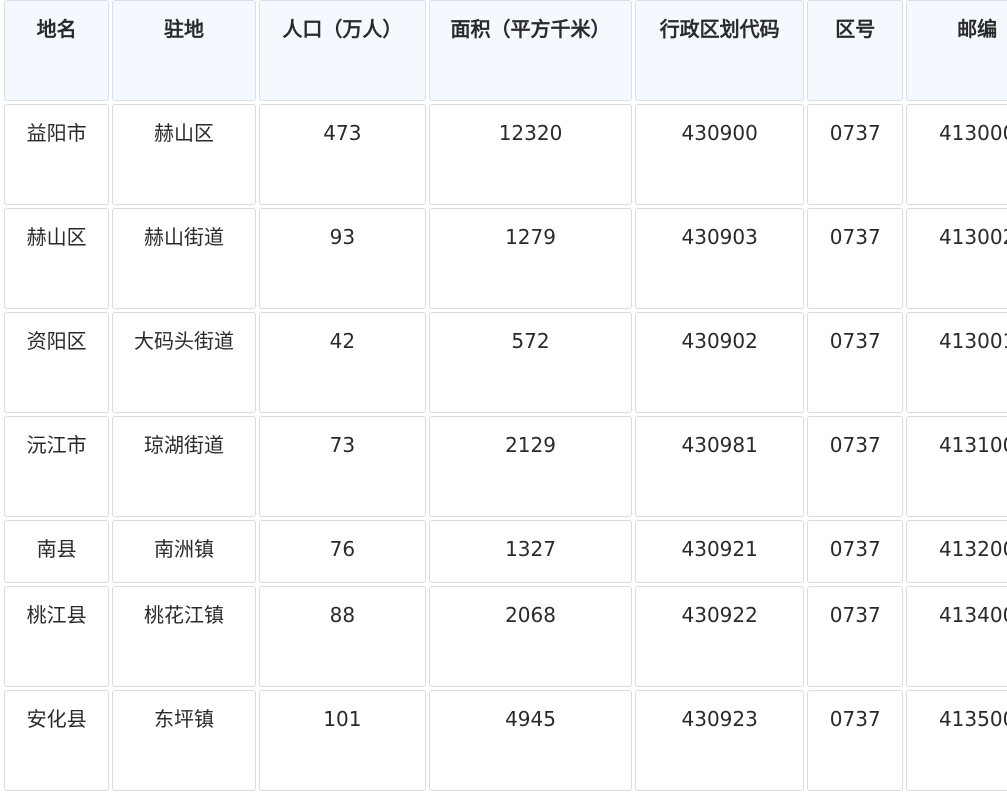 This screenshot has height=793, width=1007. Describe the element at coordinates (184, 551) in the screenshot. I see `cell-seat: 南洲镇` at that location.